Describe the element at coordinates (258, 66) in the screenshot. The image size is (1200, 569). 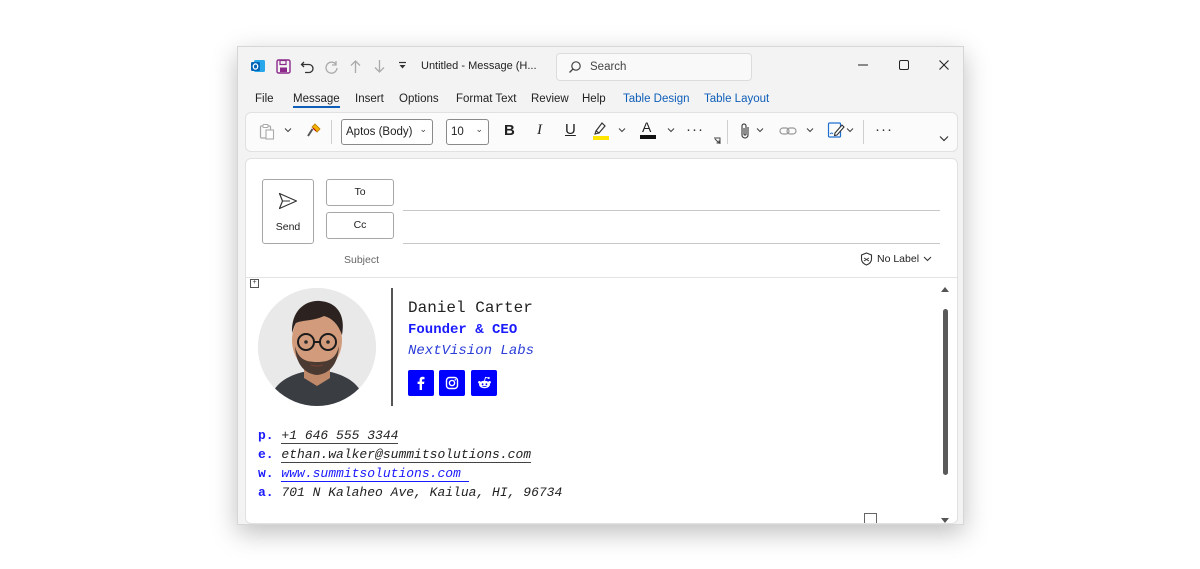
I see `outlook-logo-icon` at that location.